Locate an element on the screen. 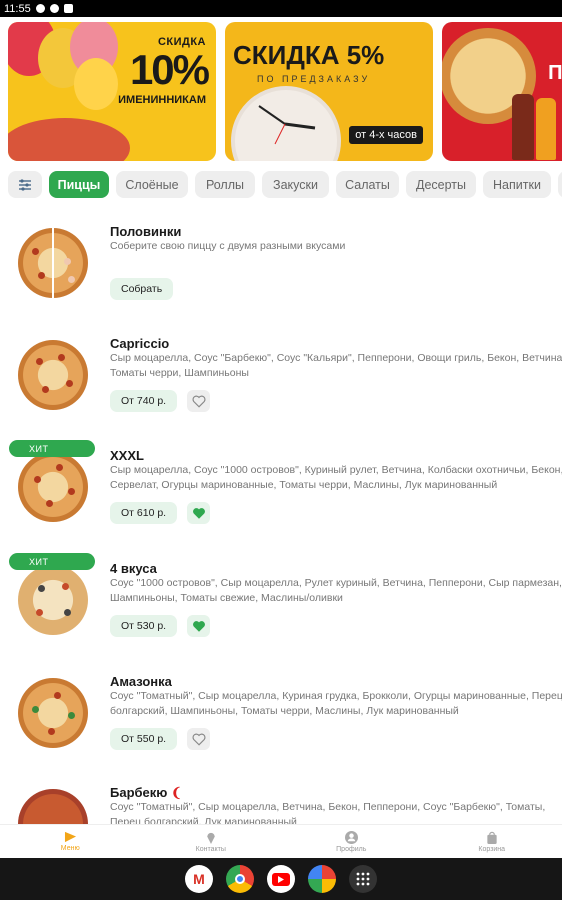 The height and width of the screenshot is (900, 562). nav-cart: Корзина is located at coordinates (492, 841).